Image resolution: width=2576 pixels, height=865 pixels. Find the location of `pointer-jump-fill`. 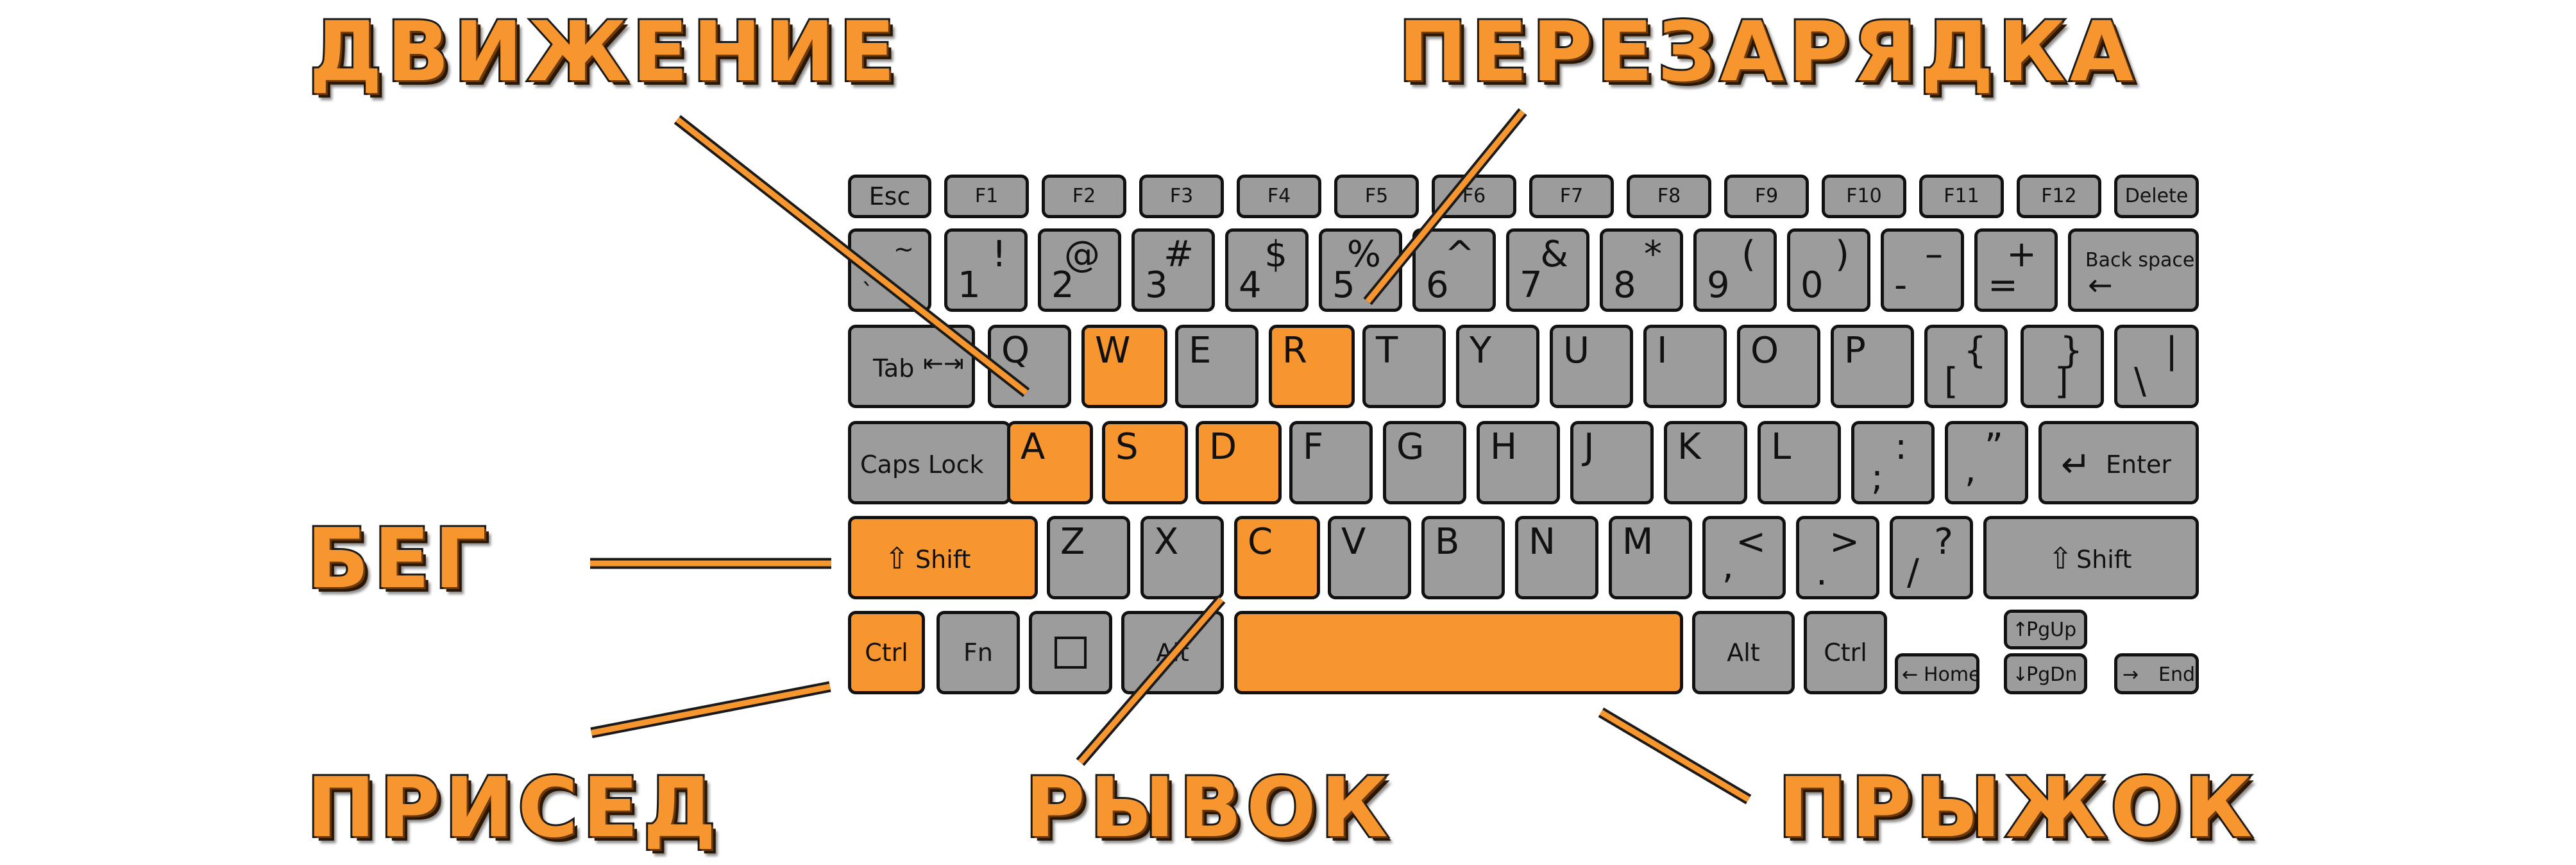

pointer-jump-fill is located at coordinates (1674, 756).